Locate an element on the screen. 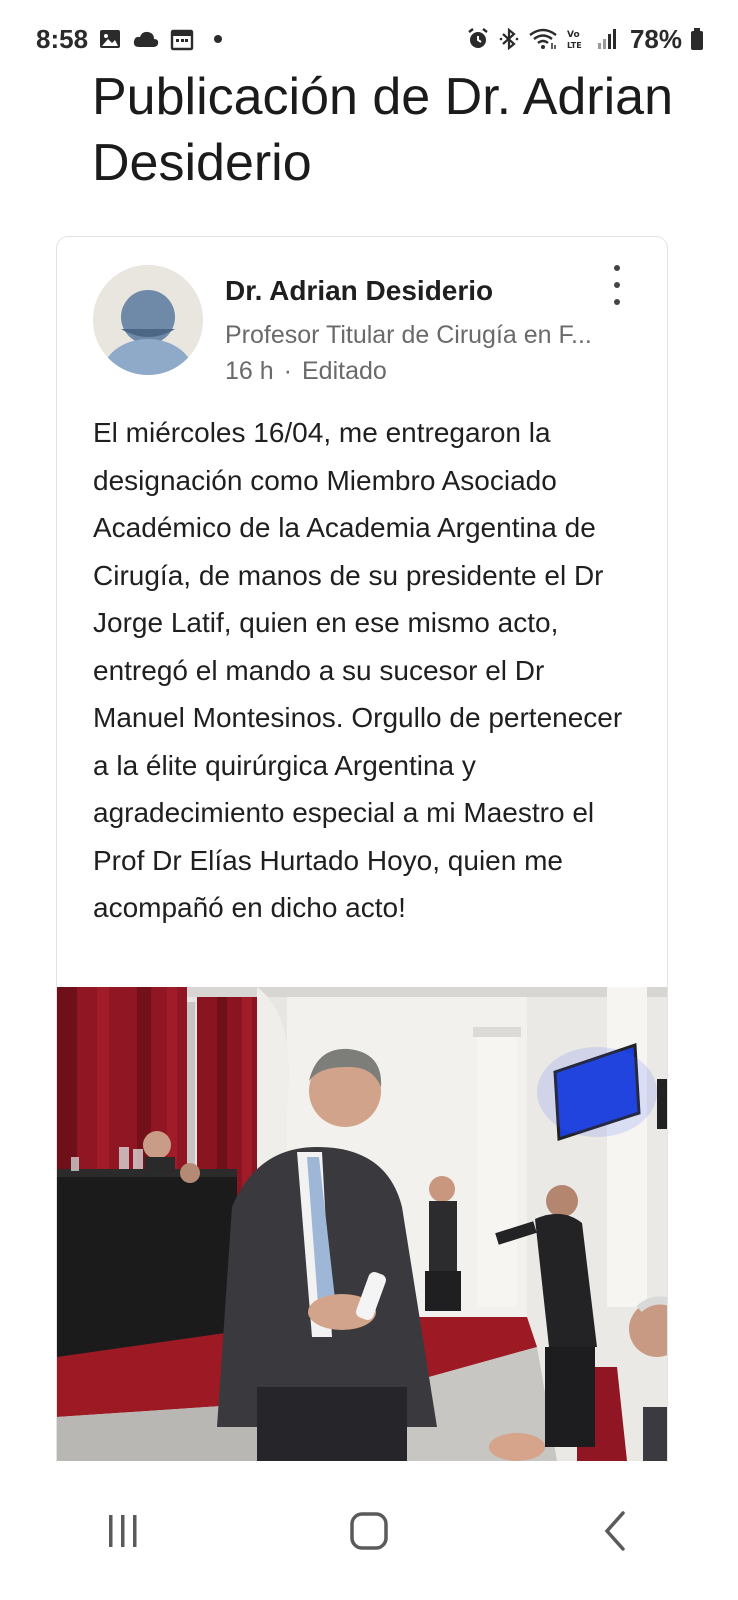  navigation-bar is located at coordinates (369, 1531).